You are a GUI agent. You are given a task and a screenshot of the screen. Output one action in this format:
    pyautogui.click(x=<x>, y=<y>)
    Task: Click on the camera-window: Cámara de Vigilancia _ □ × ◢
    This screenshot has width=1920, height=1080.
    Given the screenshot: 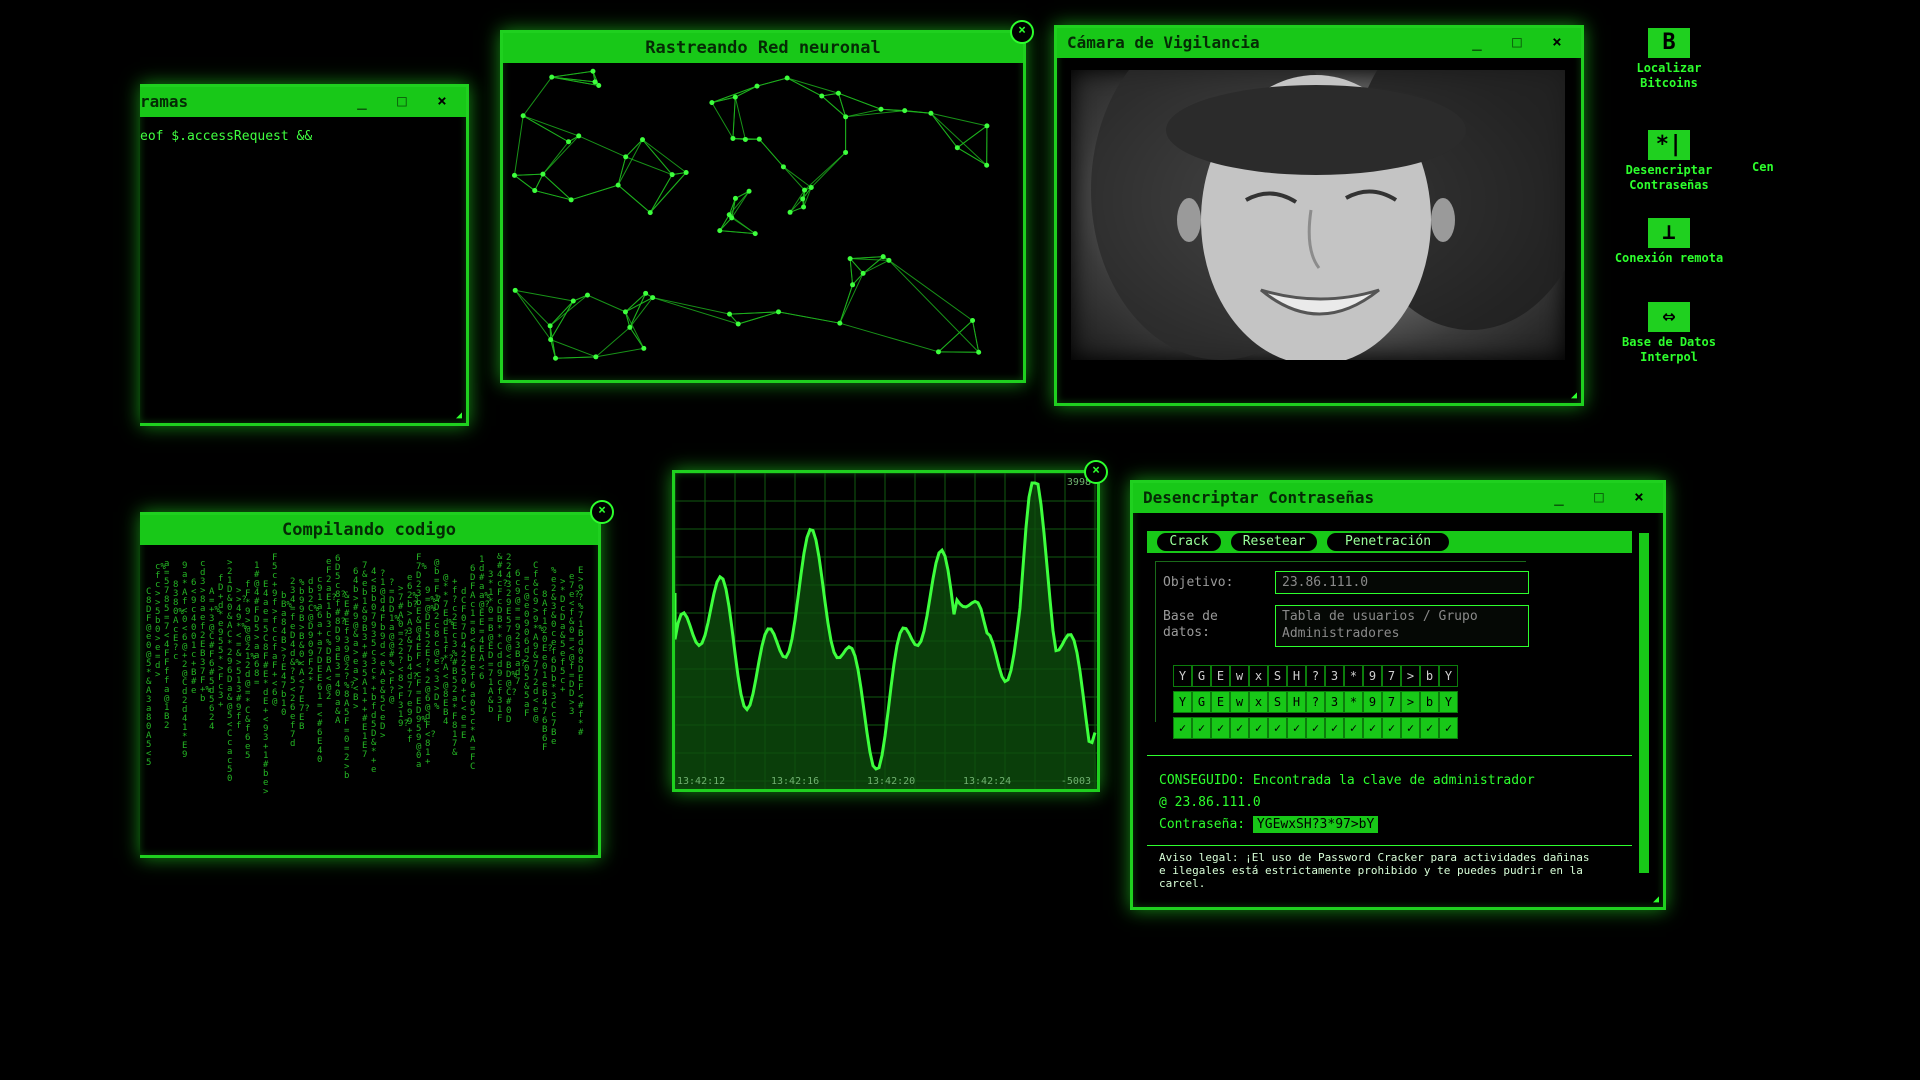 What is the action you would take?
    pyautogui.click(x=1319, y=215)
    